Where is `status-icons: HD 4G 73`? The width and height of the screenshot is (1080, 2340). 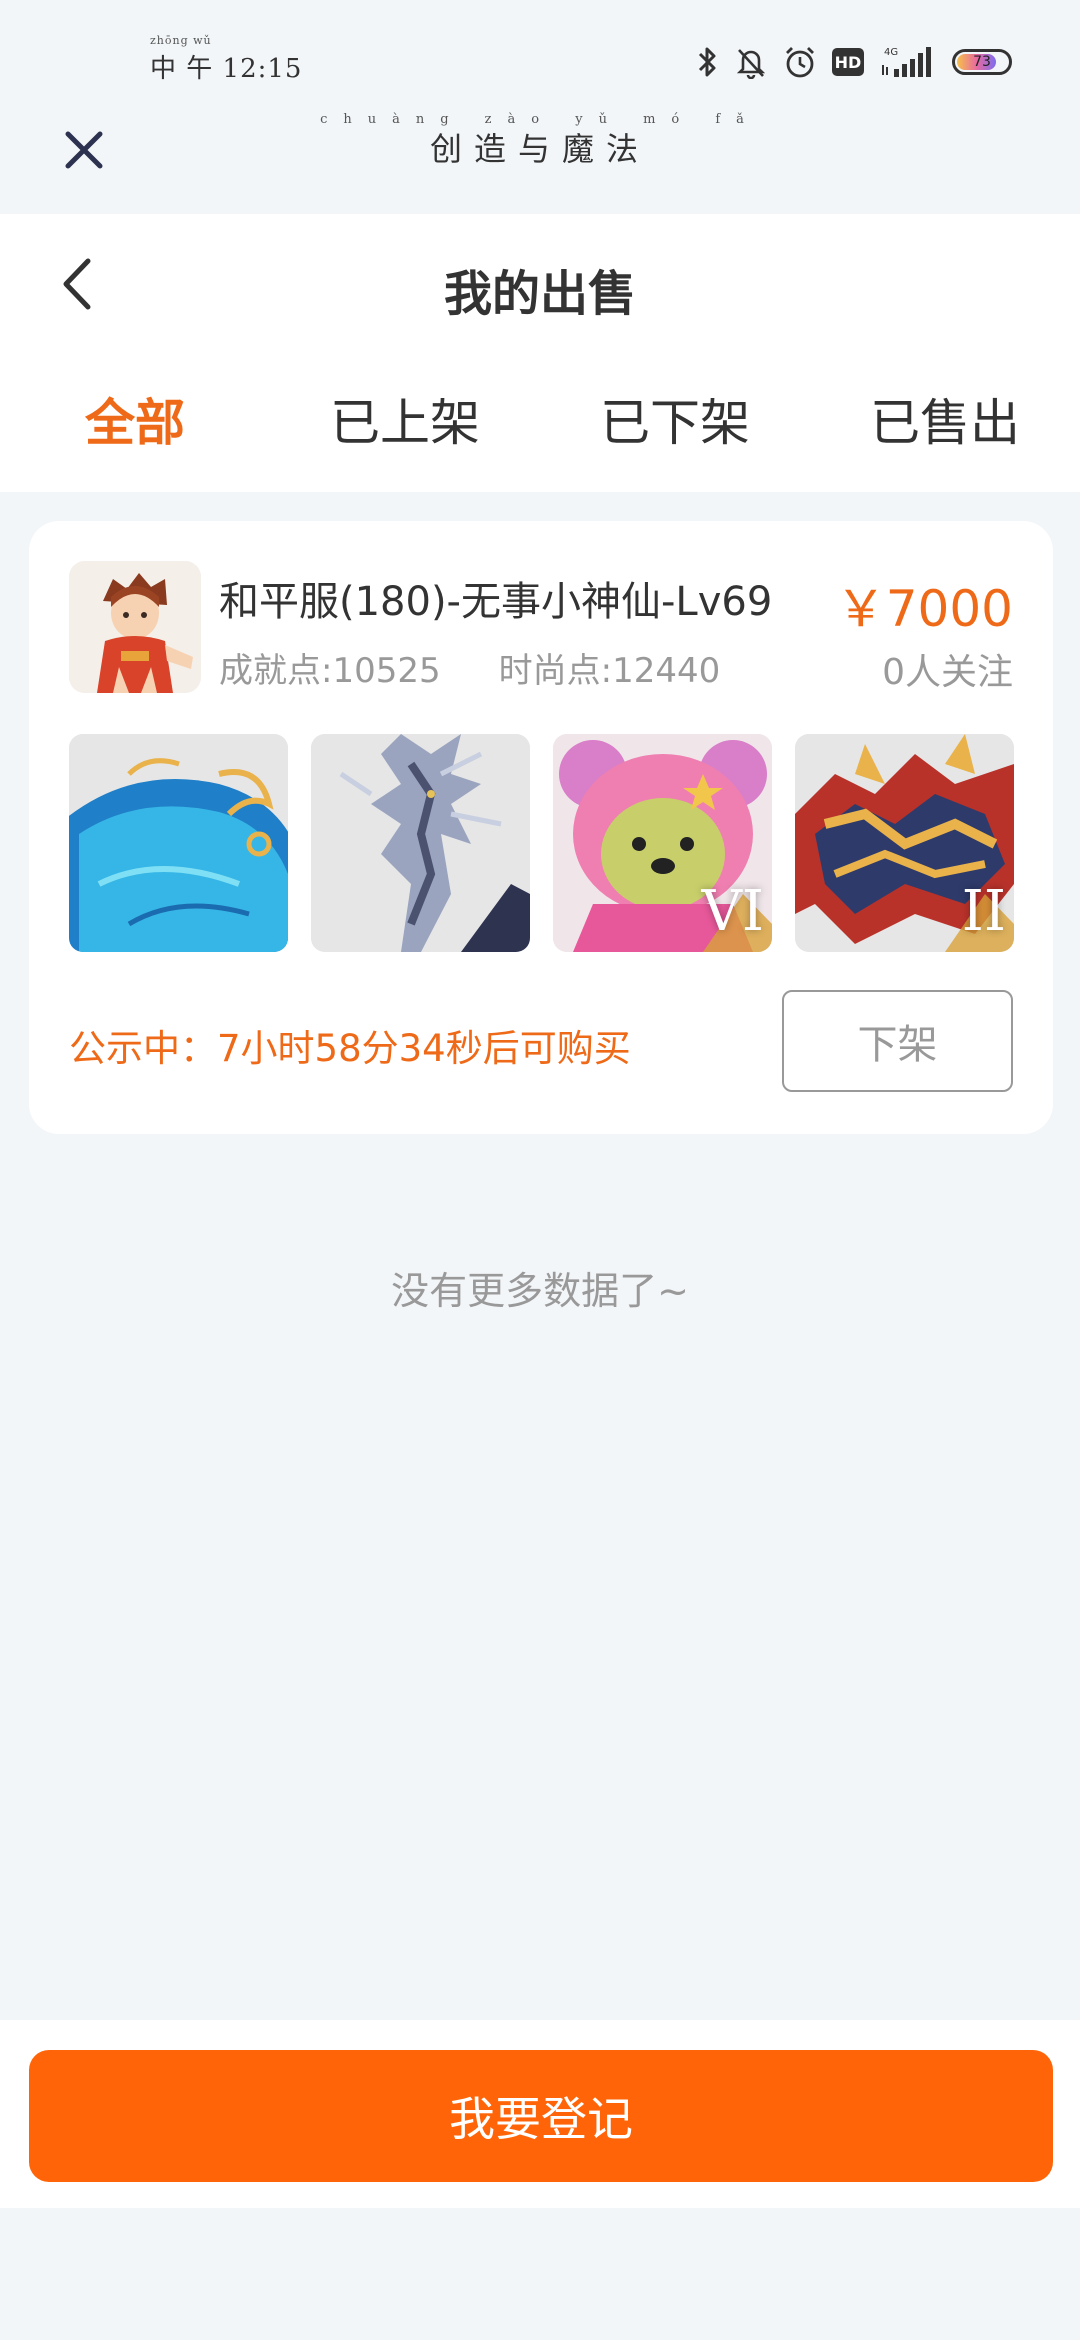 status-icons: HD 4G 73 is located at coordinates (854, 62).